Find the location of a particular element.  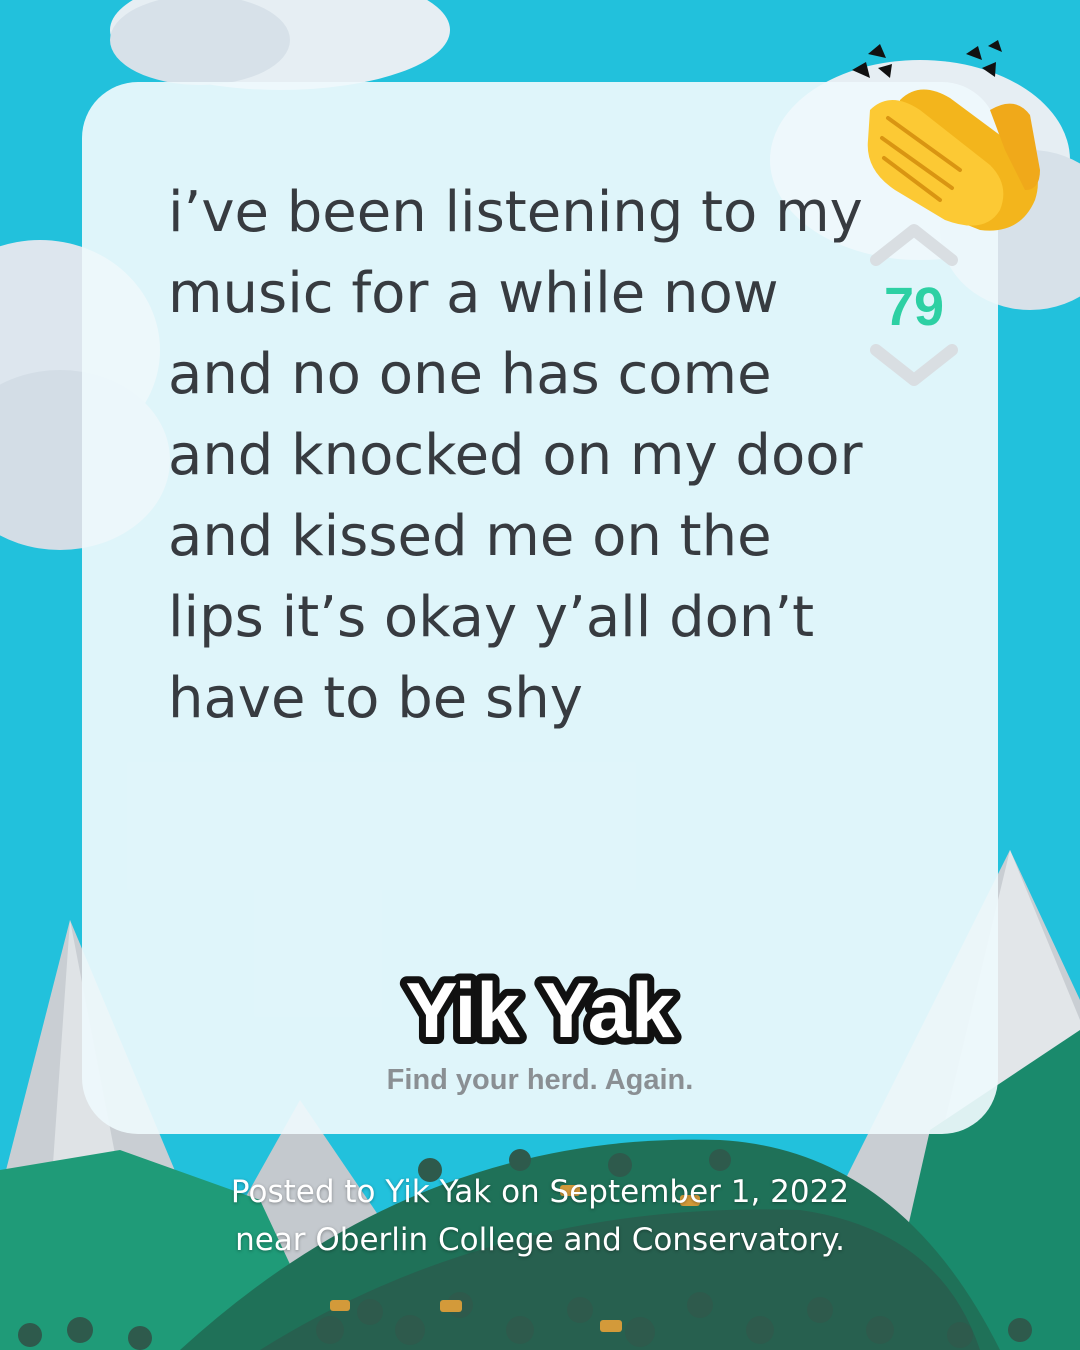

logo: Yik Yak is located at coordinates (540, 1009).